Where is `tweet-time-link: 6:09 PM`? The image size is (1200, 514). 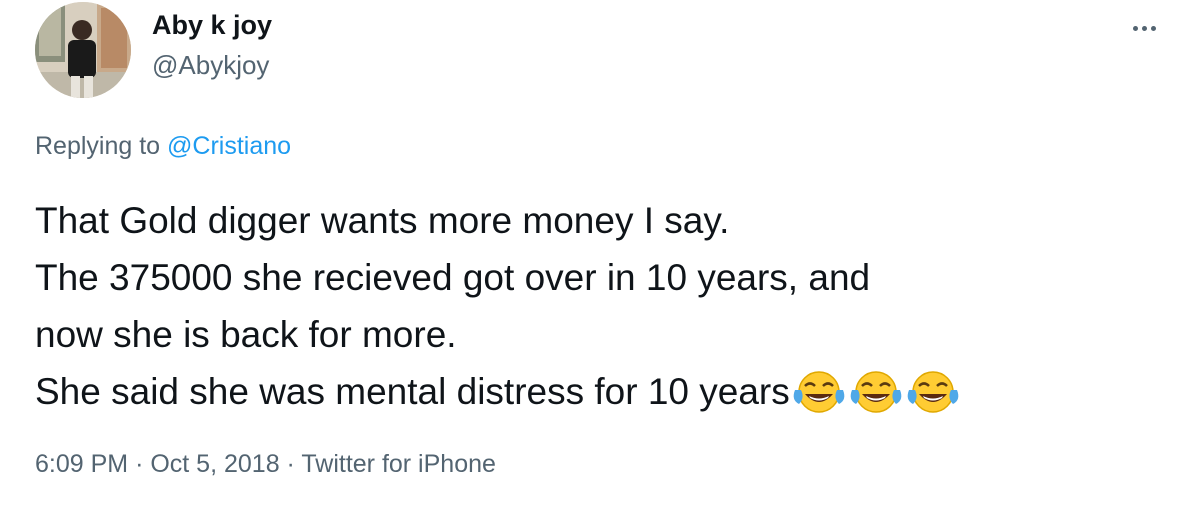
tweet-time-link: 6:09 PM is located at coordinates (81, 464).